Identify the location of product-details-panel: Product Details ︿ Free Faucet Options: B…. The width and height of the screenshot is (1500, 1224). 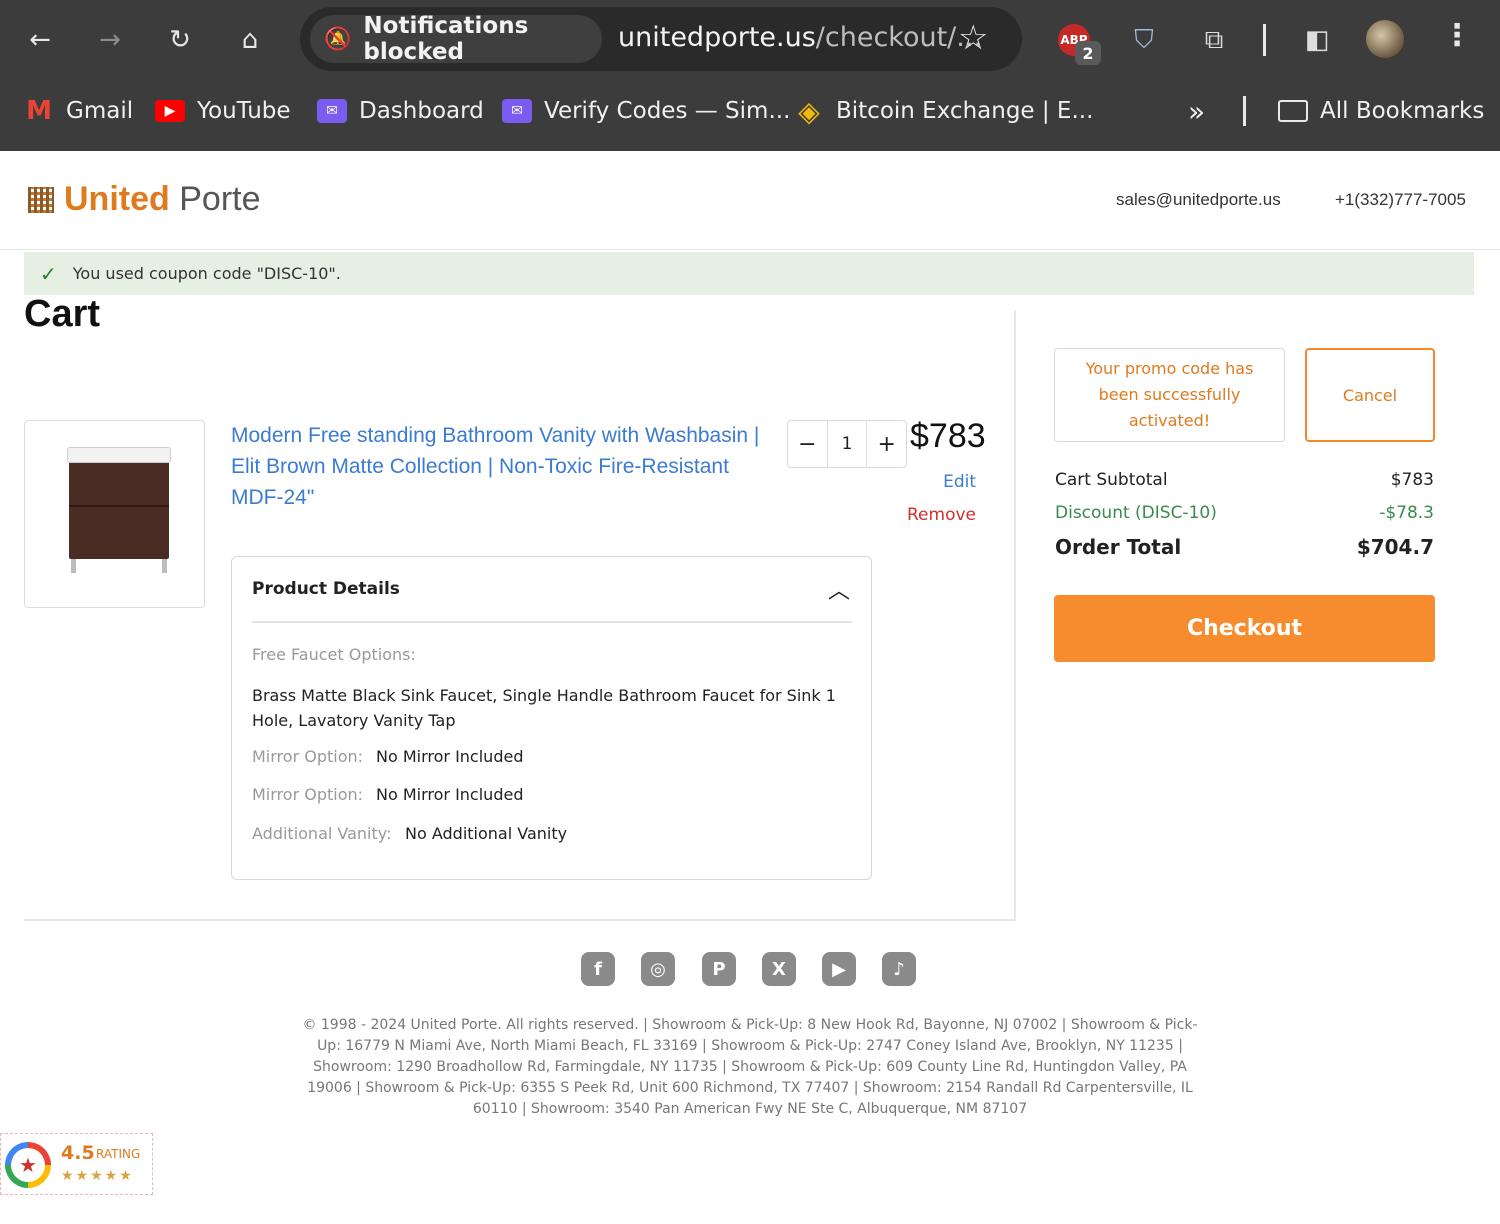
(551, 718).